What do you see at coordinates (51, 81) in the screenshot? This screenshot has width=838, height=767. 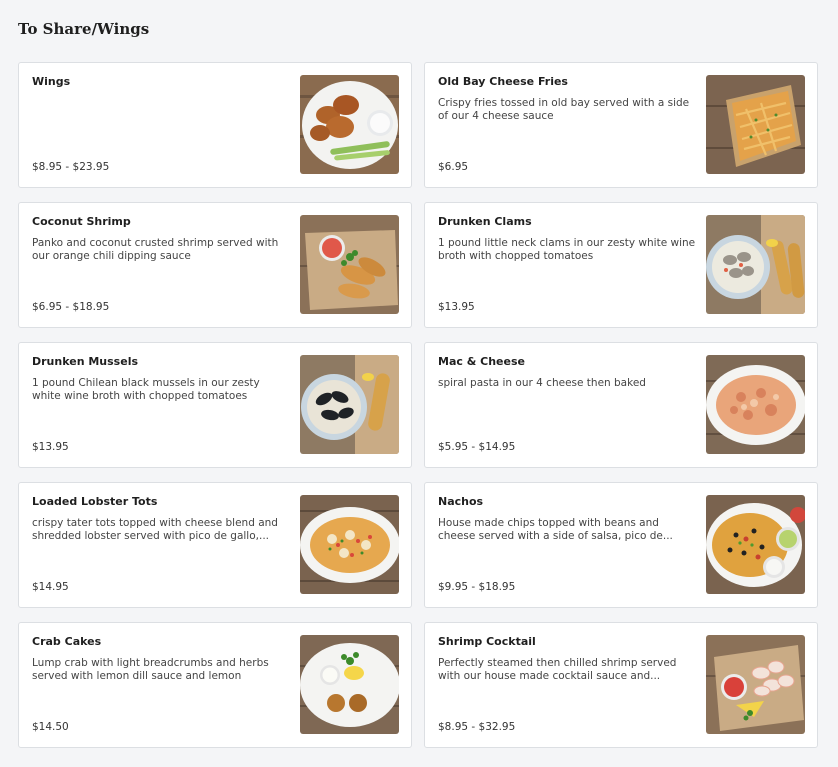 I see `item-name: Wings` at bounding box center [51, 81].